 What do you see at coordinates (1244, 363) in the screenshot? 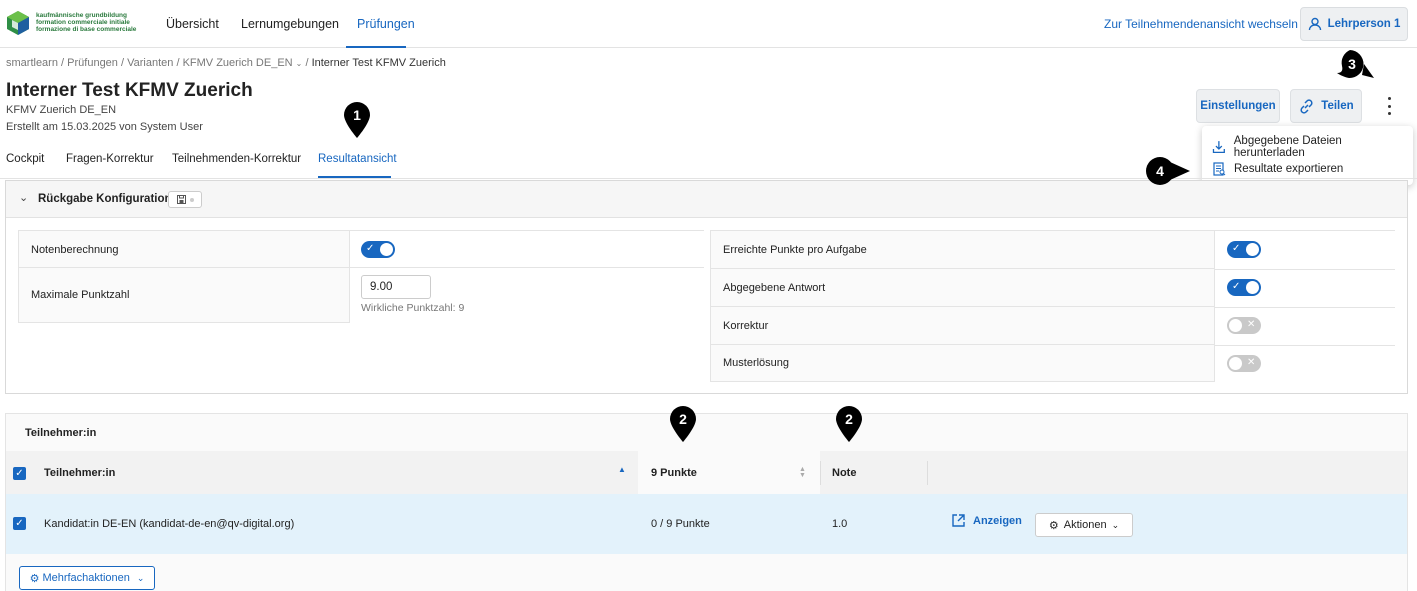
I see `sample-solution-toggle: ✕` at bounding box center [1244, 363].